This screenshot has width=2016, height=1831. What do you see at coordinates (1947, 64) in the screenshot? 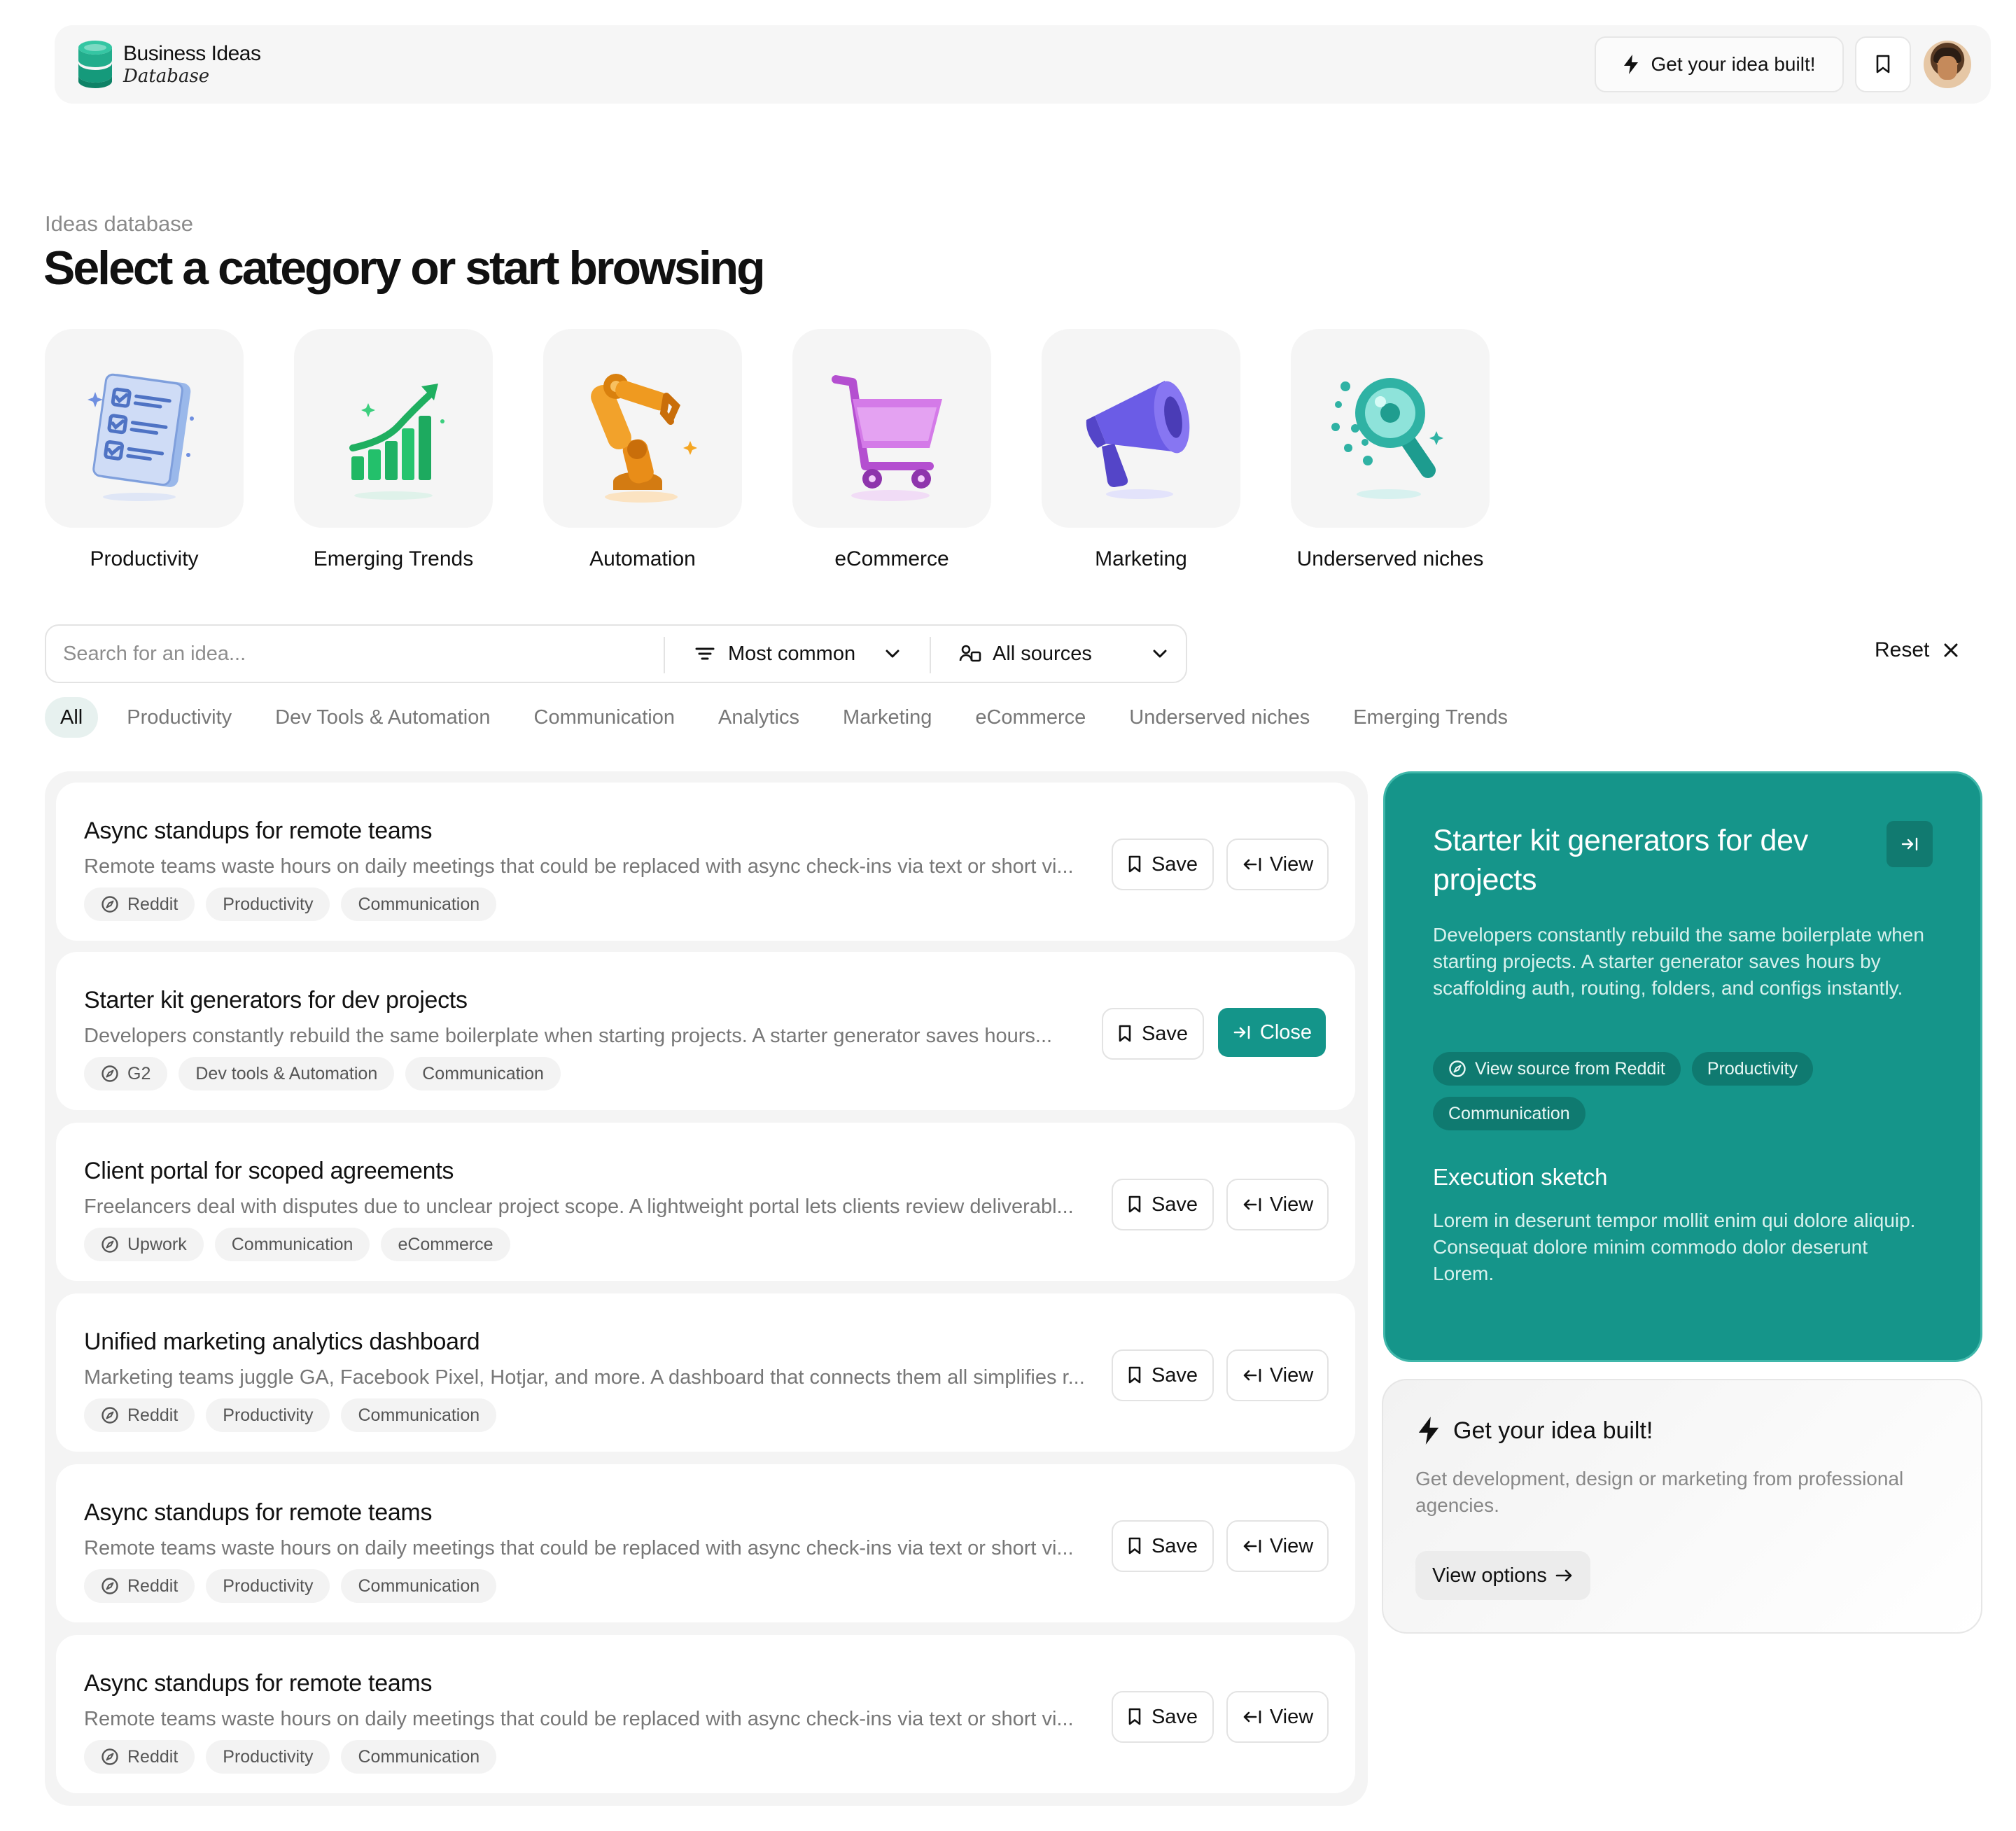
I see `user-avatar` at bounding box center [1947, 64].